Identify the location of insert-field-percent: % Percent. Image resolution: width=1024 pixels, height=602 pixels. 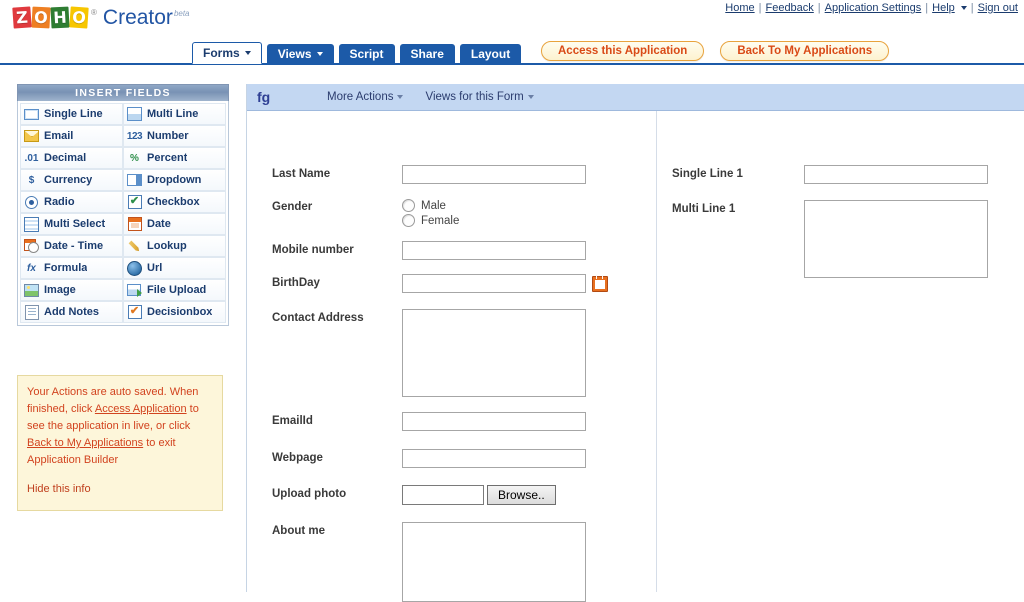
(174, 158).